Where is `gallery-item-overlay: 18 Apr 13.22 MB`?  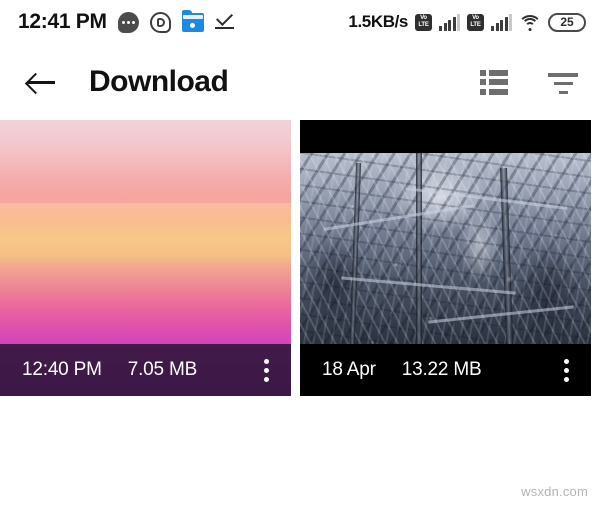 gallery-item-overlay: 18 Apr 13.22 MB is located at coordinates (445, 370).